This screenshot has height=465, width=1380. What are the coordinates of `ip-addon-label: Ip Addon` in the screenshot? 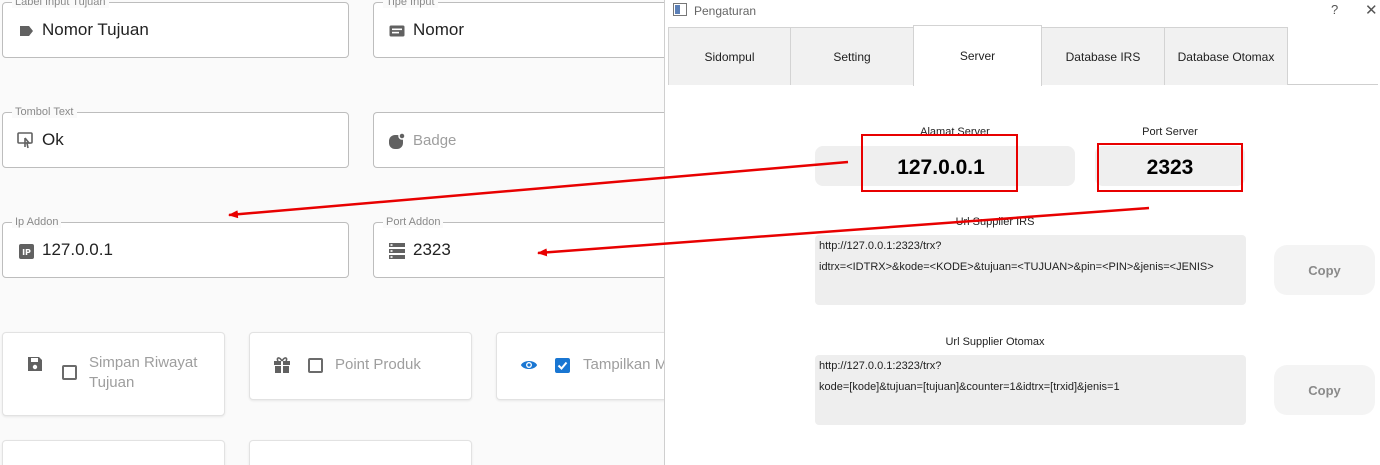 It's located at (37, 222).